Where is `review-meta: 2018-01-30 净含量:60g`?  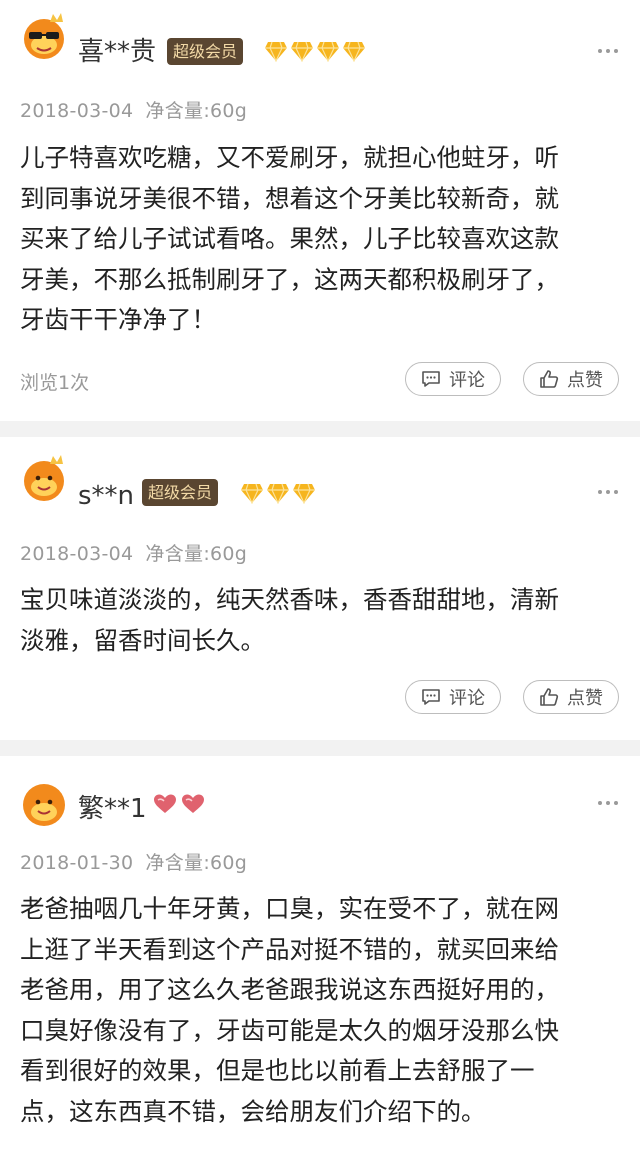
review-meta: 2018-01-30 净含量:60g is located at coordinates (133, 861).